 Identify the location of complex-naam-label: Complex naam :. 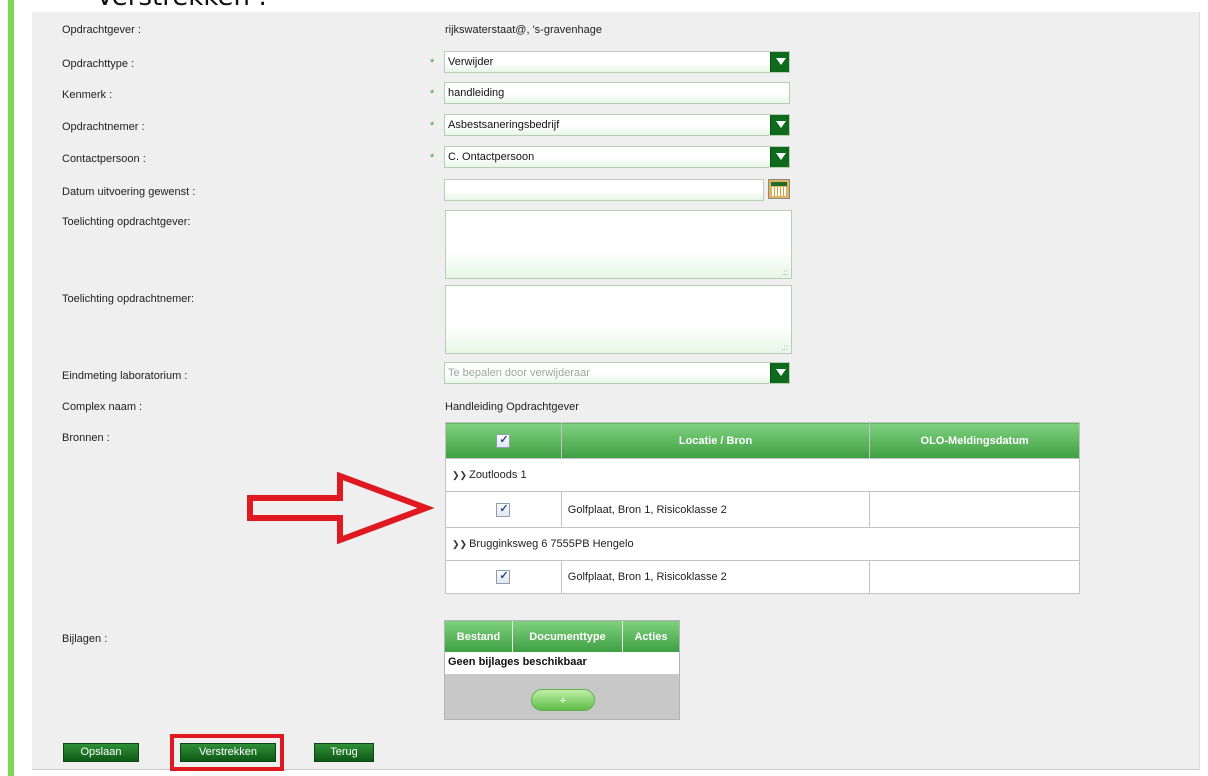
(102, 407).